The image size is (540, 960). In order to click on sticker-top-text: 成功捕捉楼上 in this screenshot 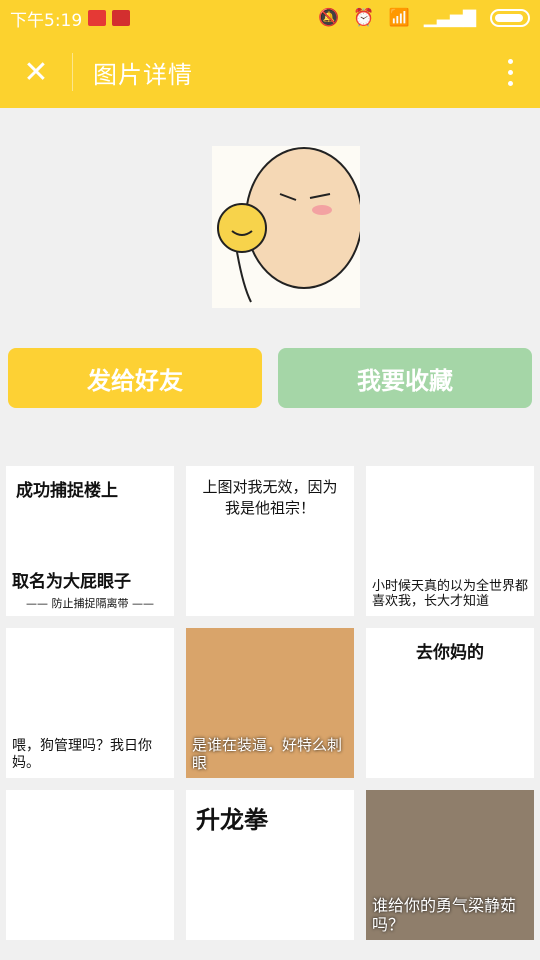, I will do `click(67, 491)`.